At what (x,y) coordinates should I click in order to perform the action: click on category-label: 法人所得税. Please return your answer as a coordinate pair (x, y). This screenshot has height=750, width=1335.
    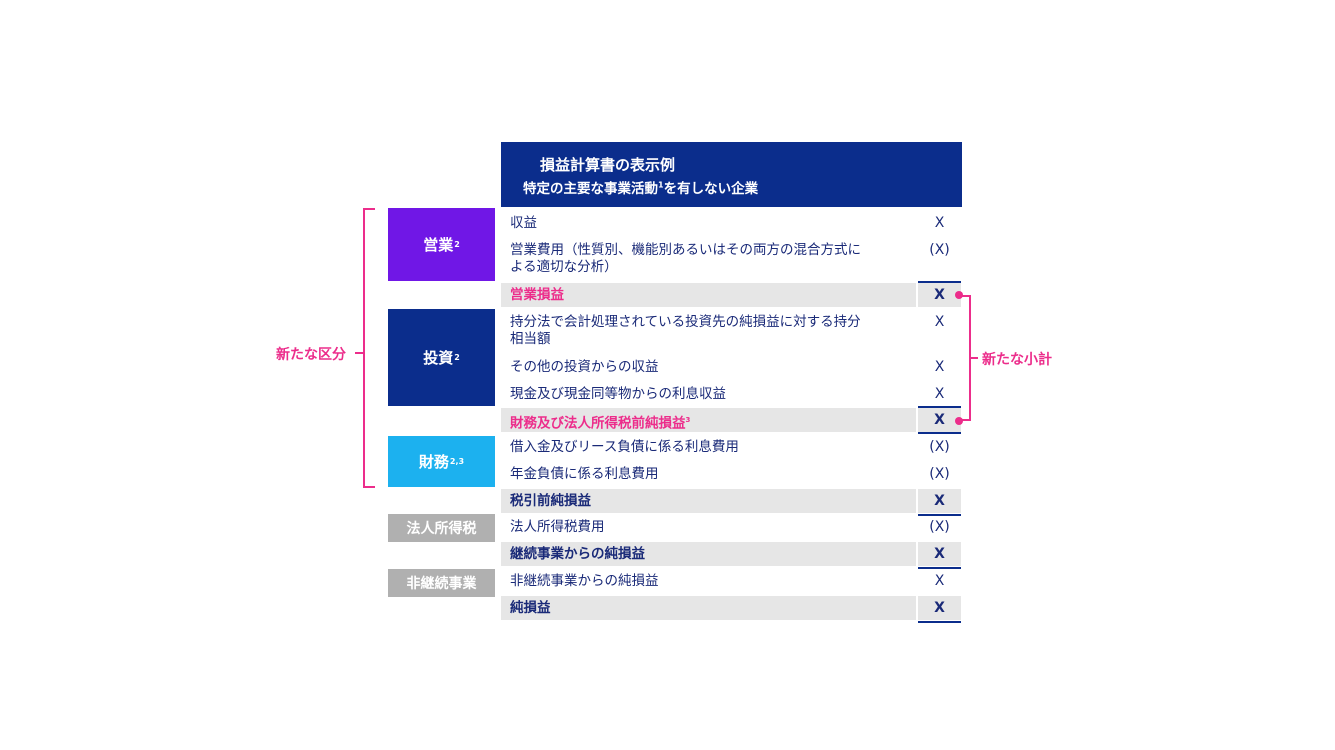
    Looking at the image, I should click on (441, 529).